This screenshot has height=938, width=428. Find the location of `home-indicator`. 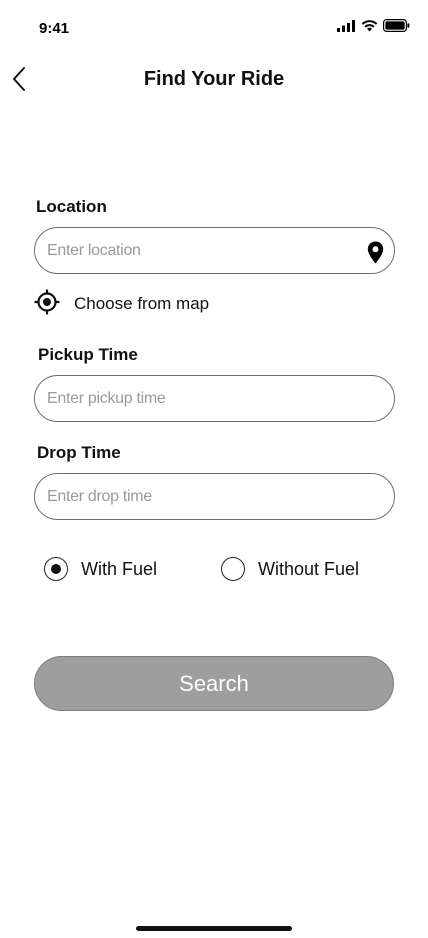

home-indicator is located at coordinates (214, 928).